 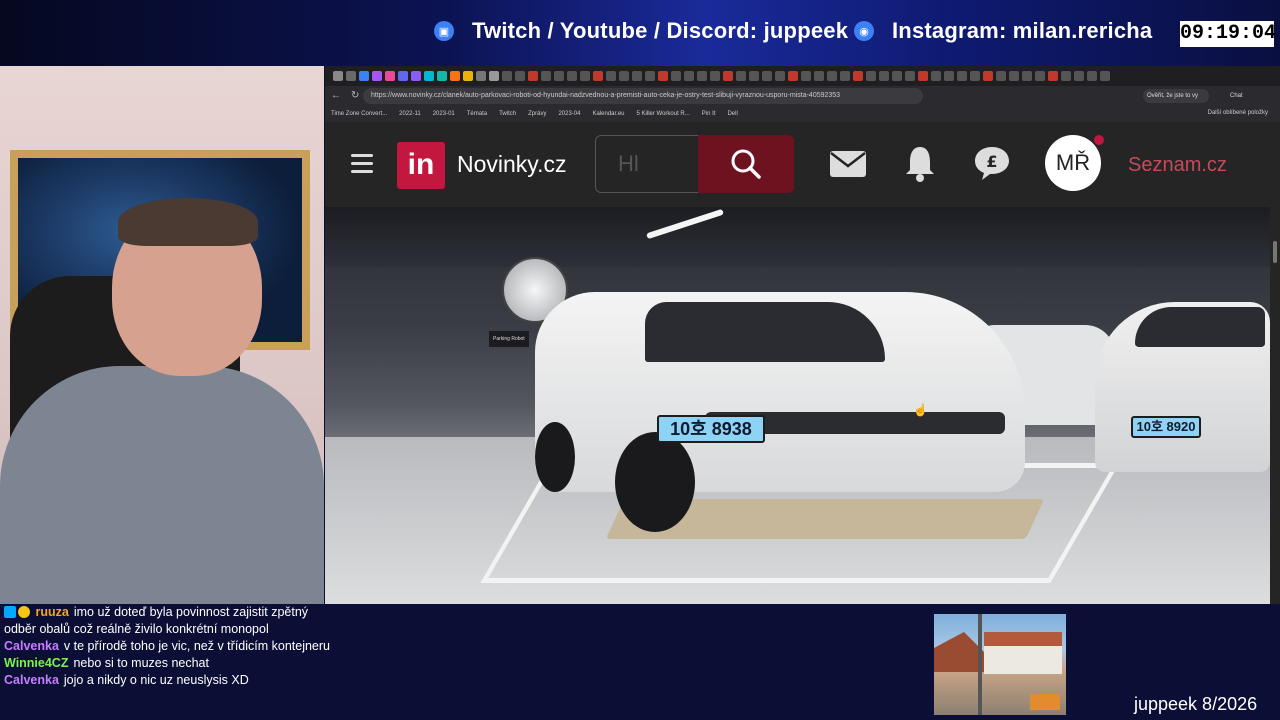 I want to click on novinky-logo-text: Novinky.cz, so click(x=512, y=164).